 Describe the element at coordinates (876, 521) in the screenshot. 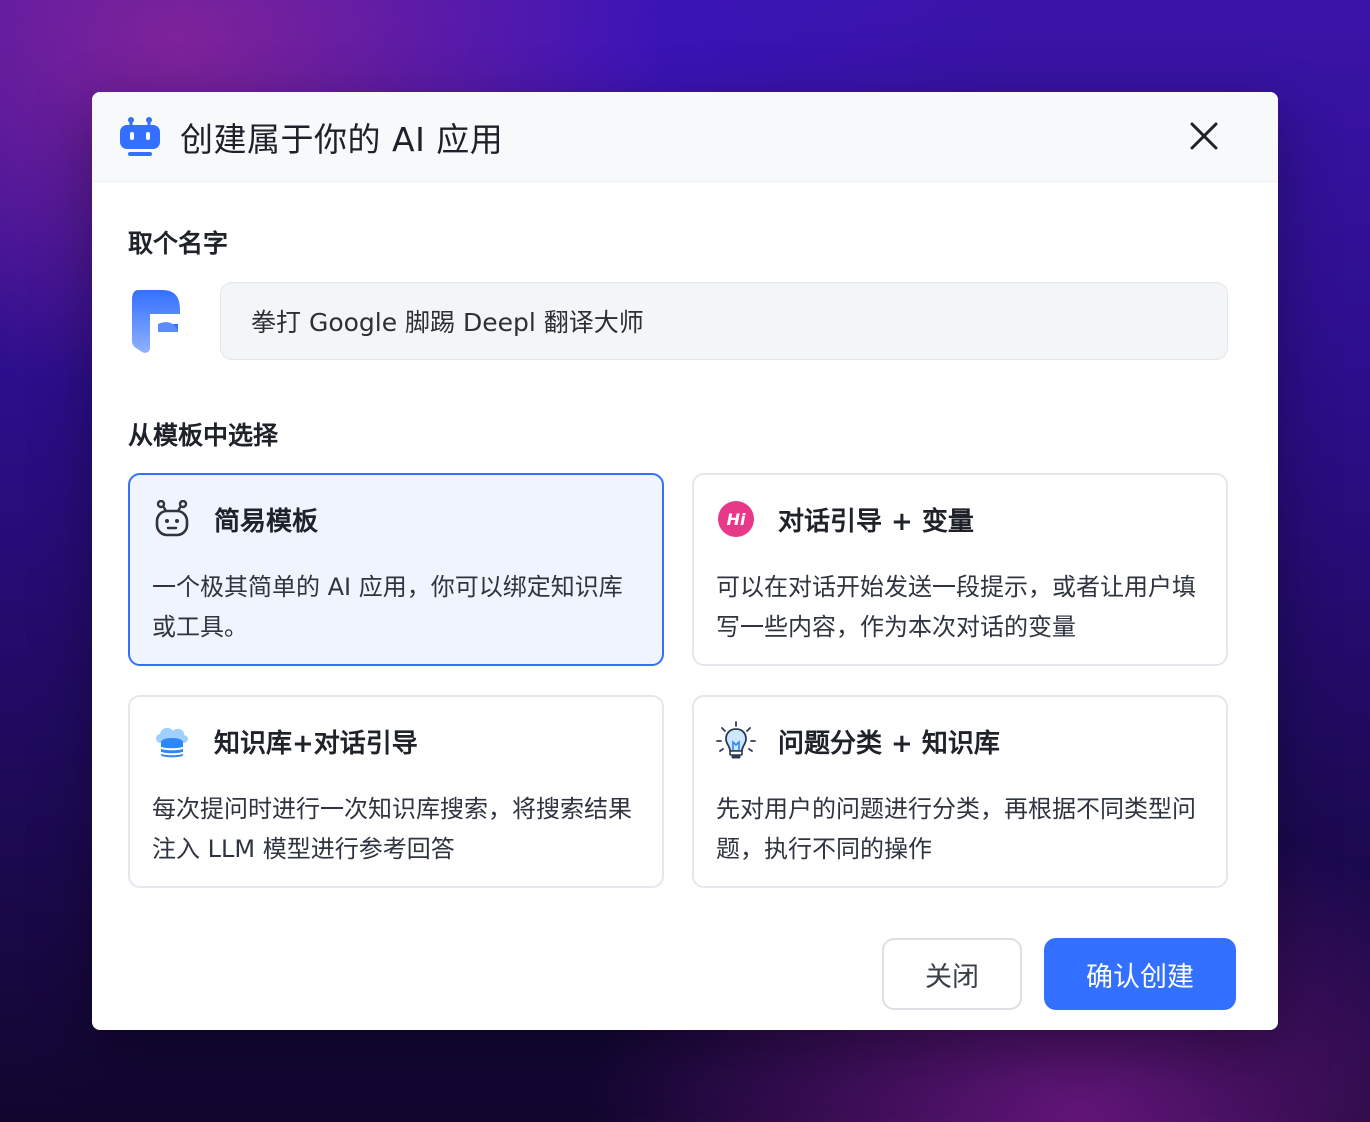

I see `template-title: 对话引导 + 变量` at that location.